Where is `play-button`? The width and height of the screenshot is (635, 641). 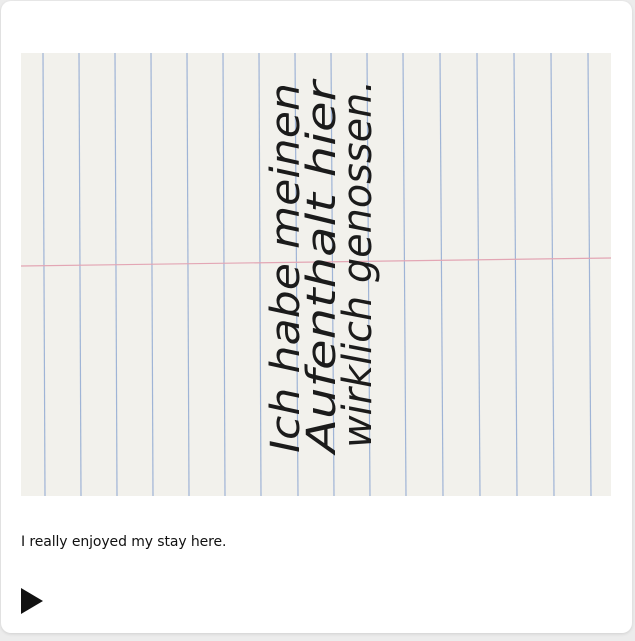 play-button is located at coordinates (32, 601).